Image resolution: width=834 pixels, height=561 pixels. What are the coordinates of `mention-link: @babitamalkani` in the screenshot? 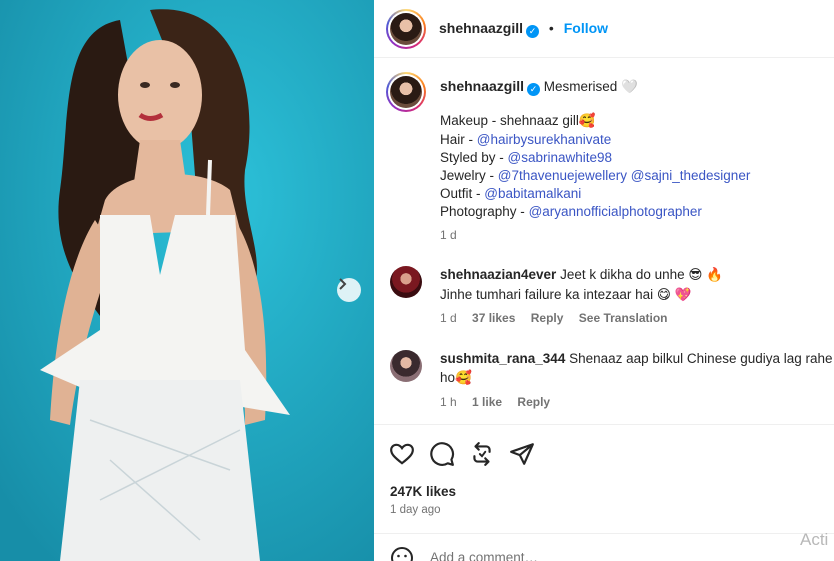 It's located at (532, 193).